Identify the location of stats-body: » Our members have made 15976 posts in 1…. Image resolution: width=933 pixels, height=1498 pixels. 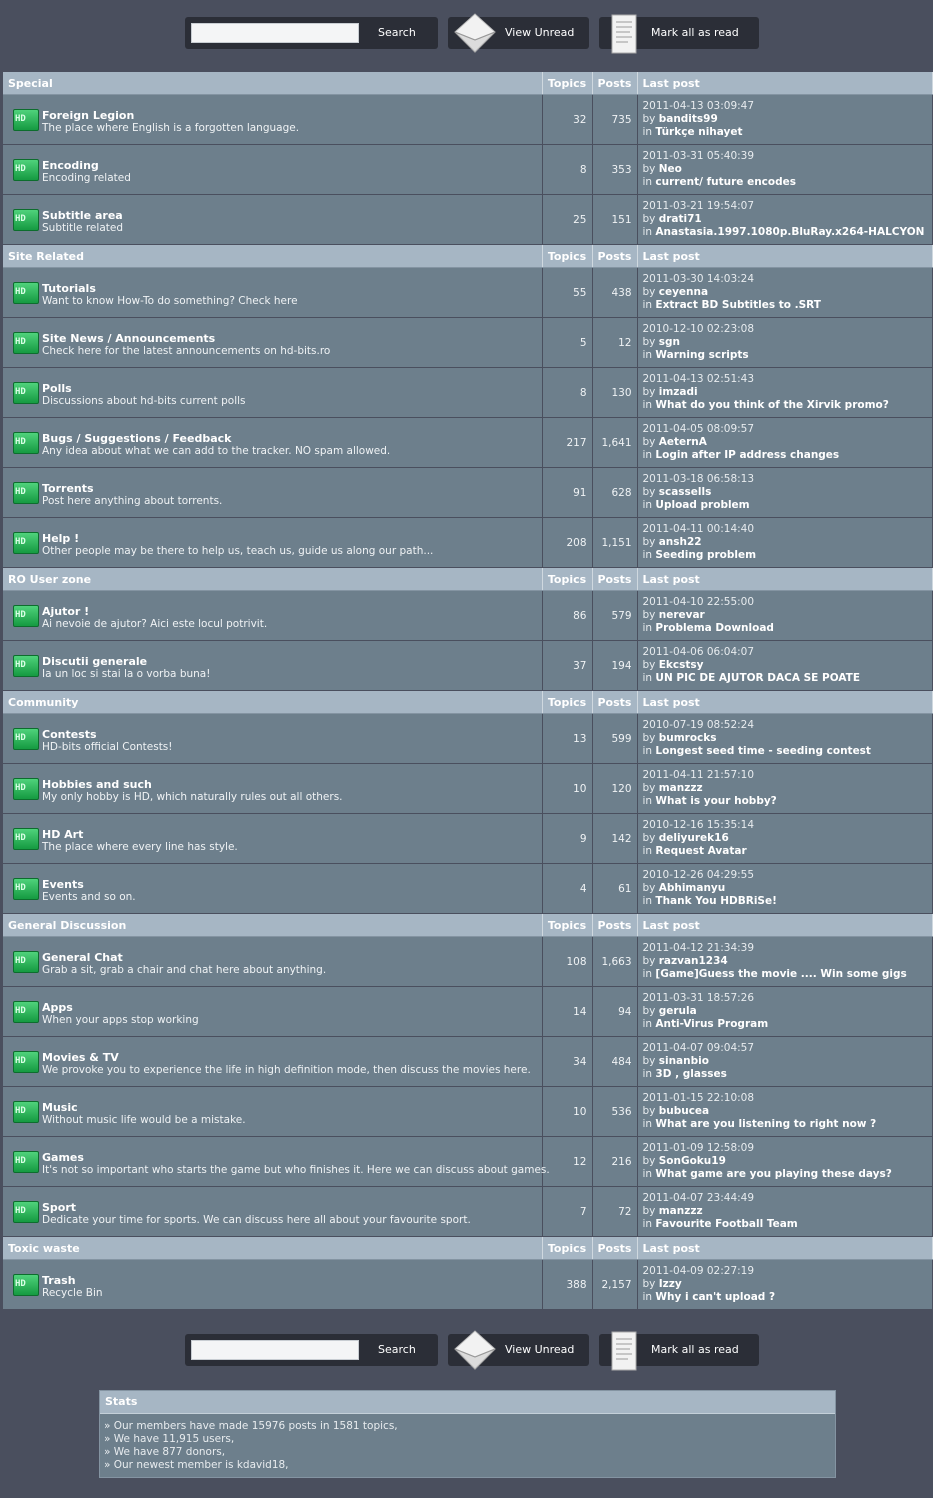
(467, 1443).